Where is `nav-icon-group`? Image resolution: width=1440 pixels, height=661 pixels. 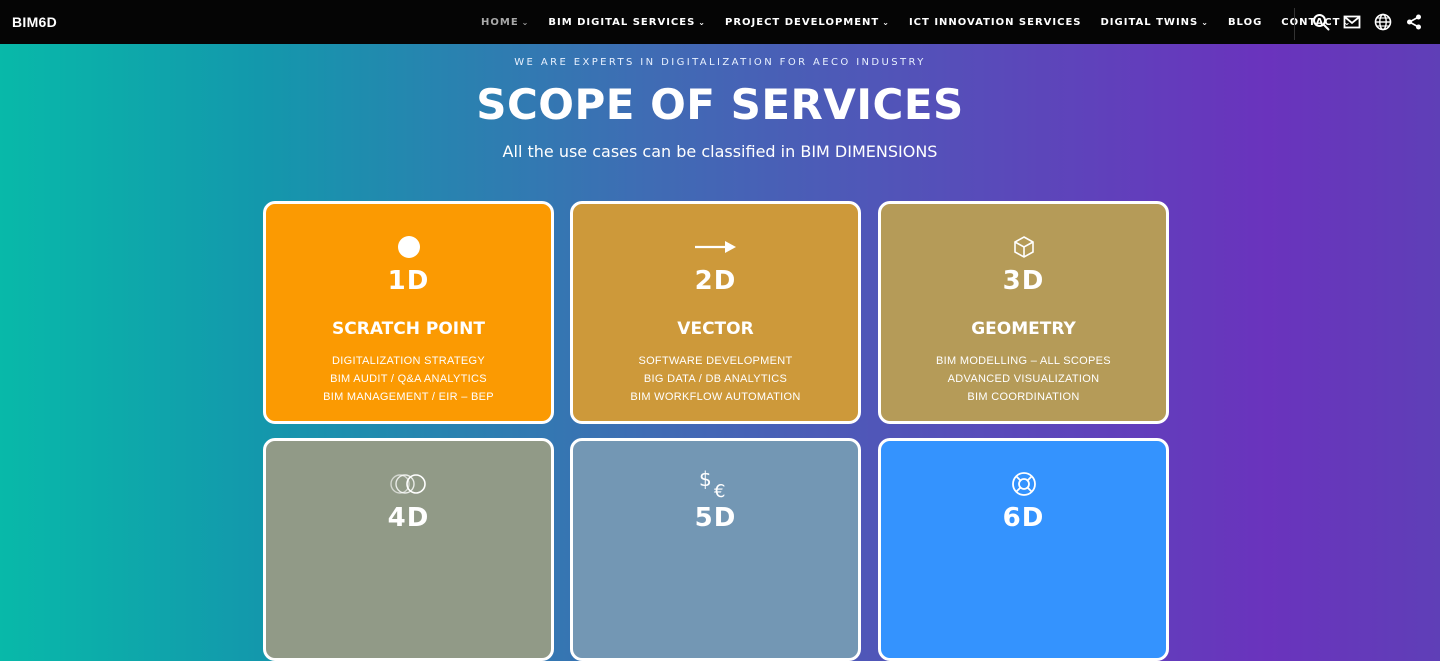
nav-icon-group is located at coordinates (1374, 22).